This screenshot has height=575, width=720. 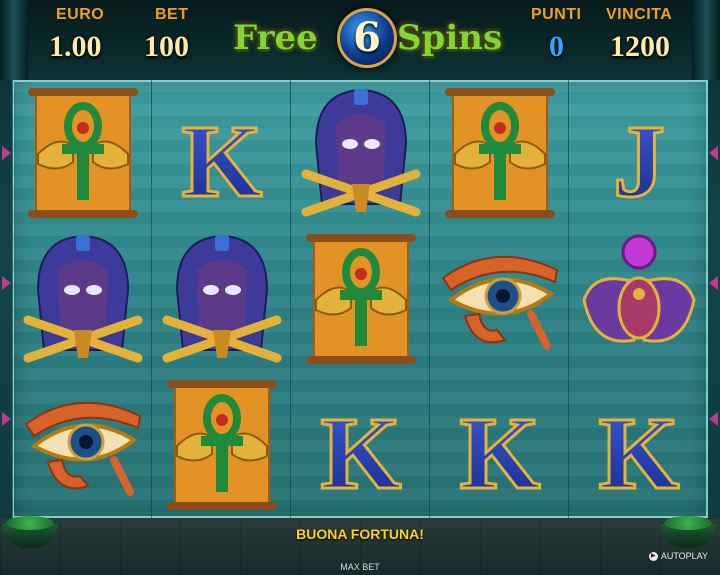 I want to click on logo-free-text: Free, so click(x=275, y=38).